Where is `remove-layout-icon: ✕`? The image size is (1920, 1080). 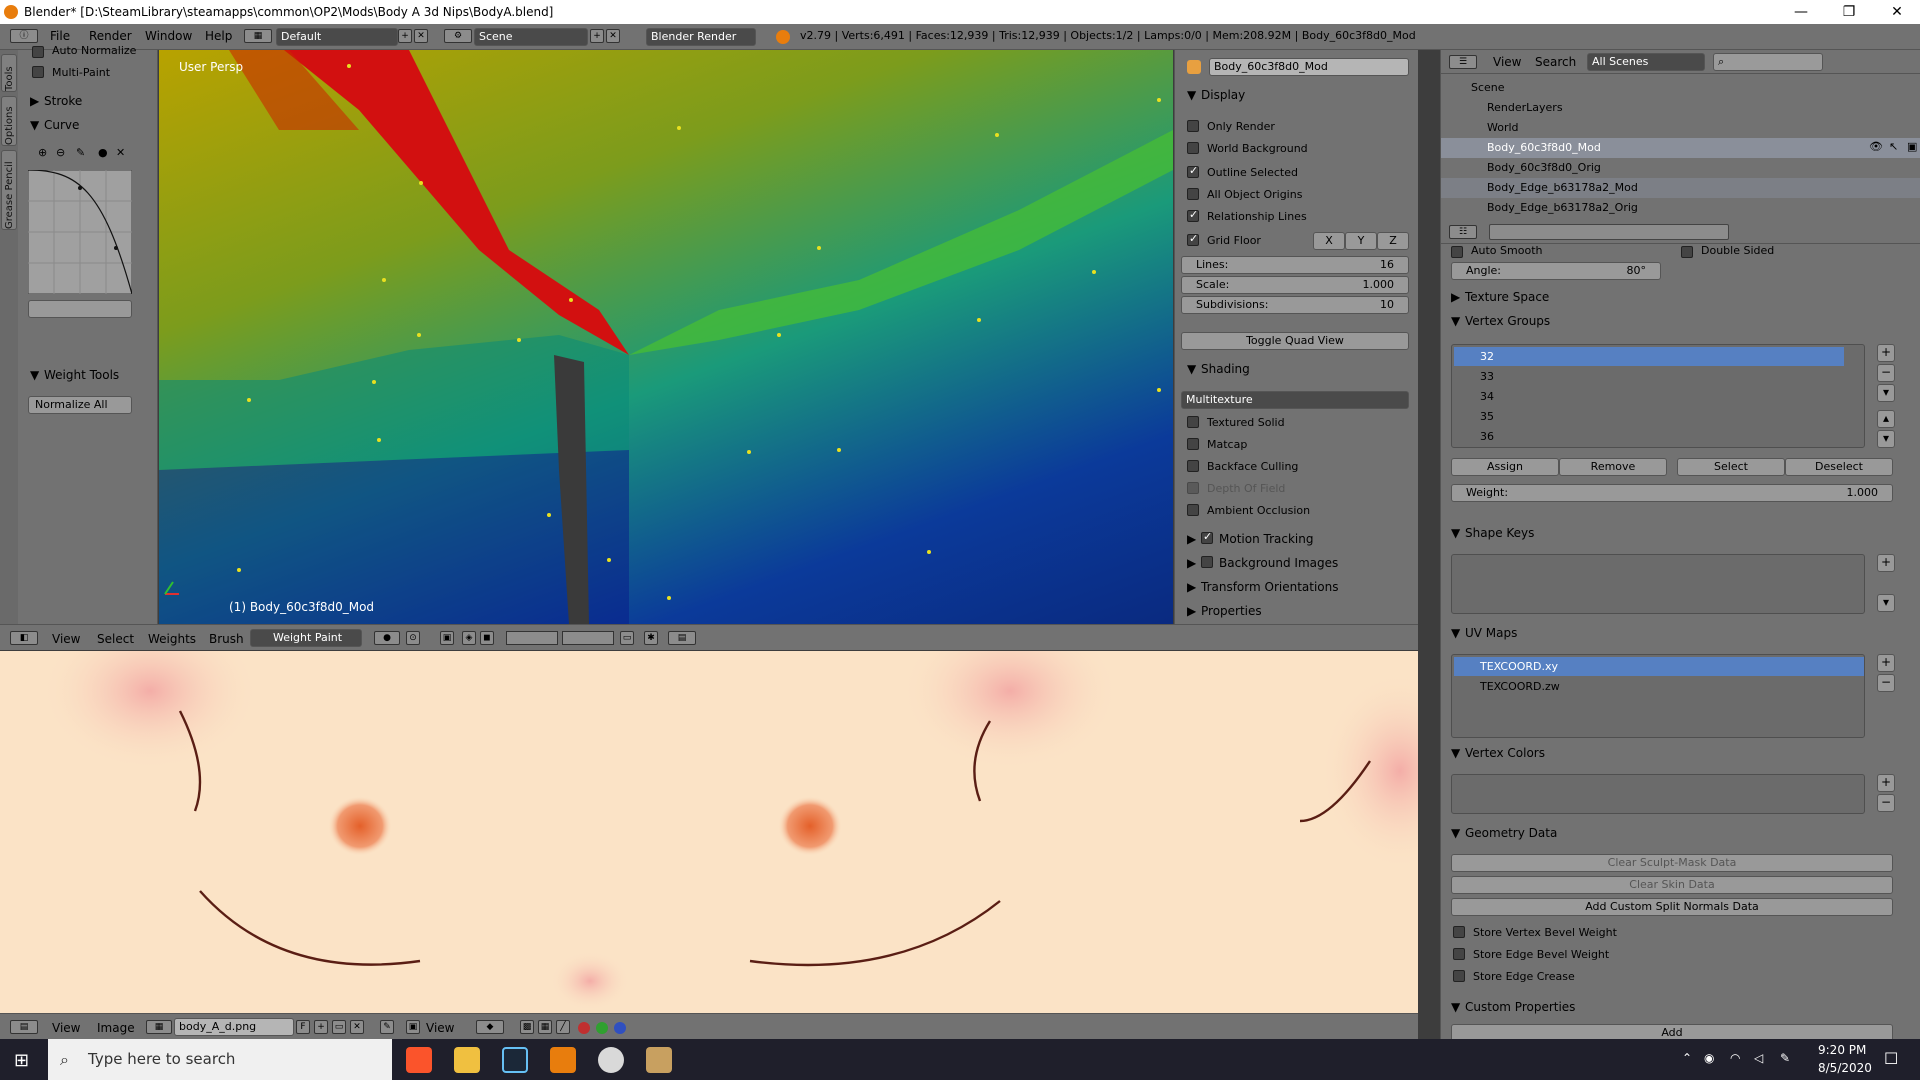
remove-layout-icon: ✕ is located at coordinates (421, 36).